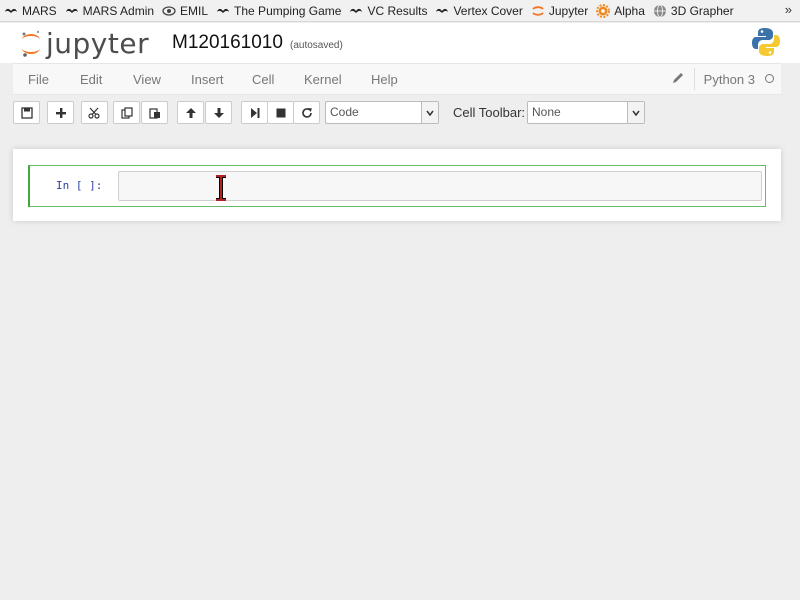 This screenshot has width=800, height=600. Describe the element at coordinates (729, 79) in the screenshot. I see `kernel-name: Python 3` at that location.